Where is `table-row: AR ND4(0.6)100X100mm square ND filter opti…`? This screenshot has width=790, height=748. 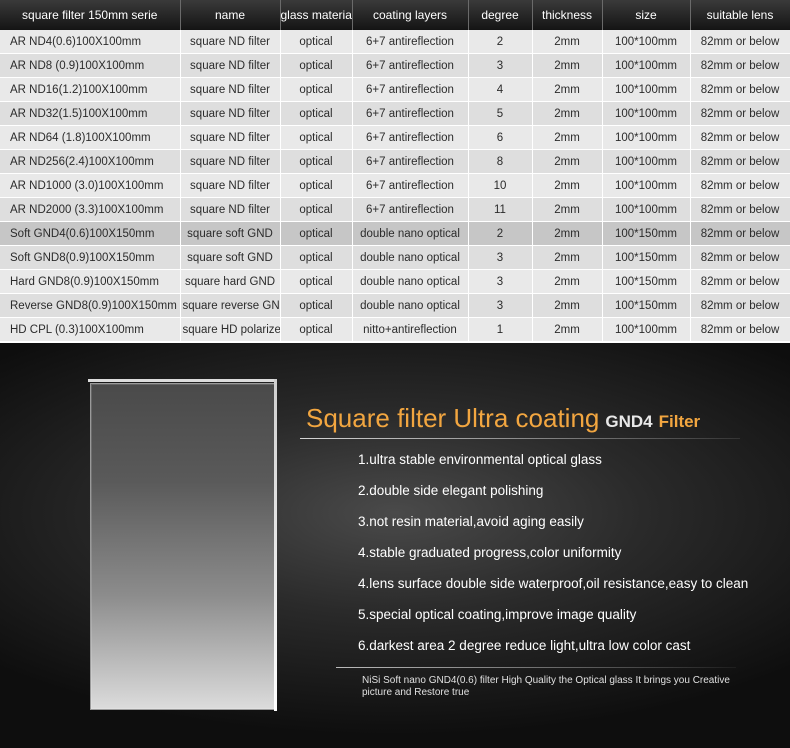
table-row: AR ND4(0.6)100X100mm square ND filter opti… is located at coordinates (395, 42).